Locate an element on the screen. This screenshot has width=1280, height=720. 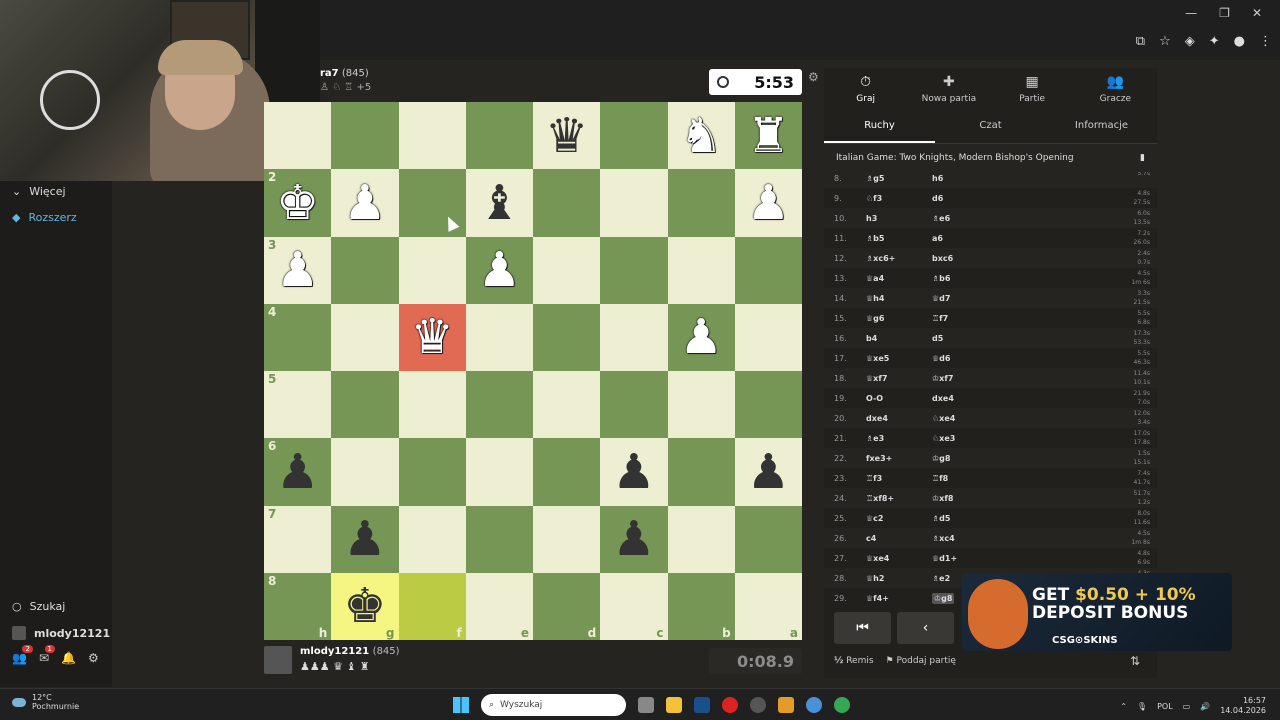
puzzle-icon: ✦ is located at coordinates (1214, 41).